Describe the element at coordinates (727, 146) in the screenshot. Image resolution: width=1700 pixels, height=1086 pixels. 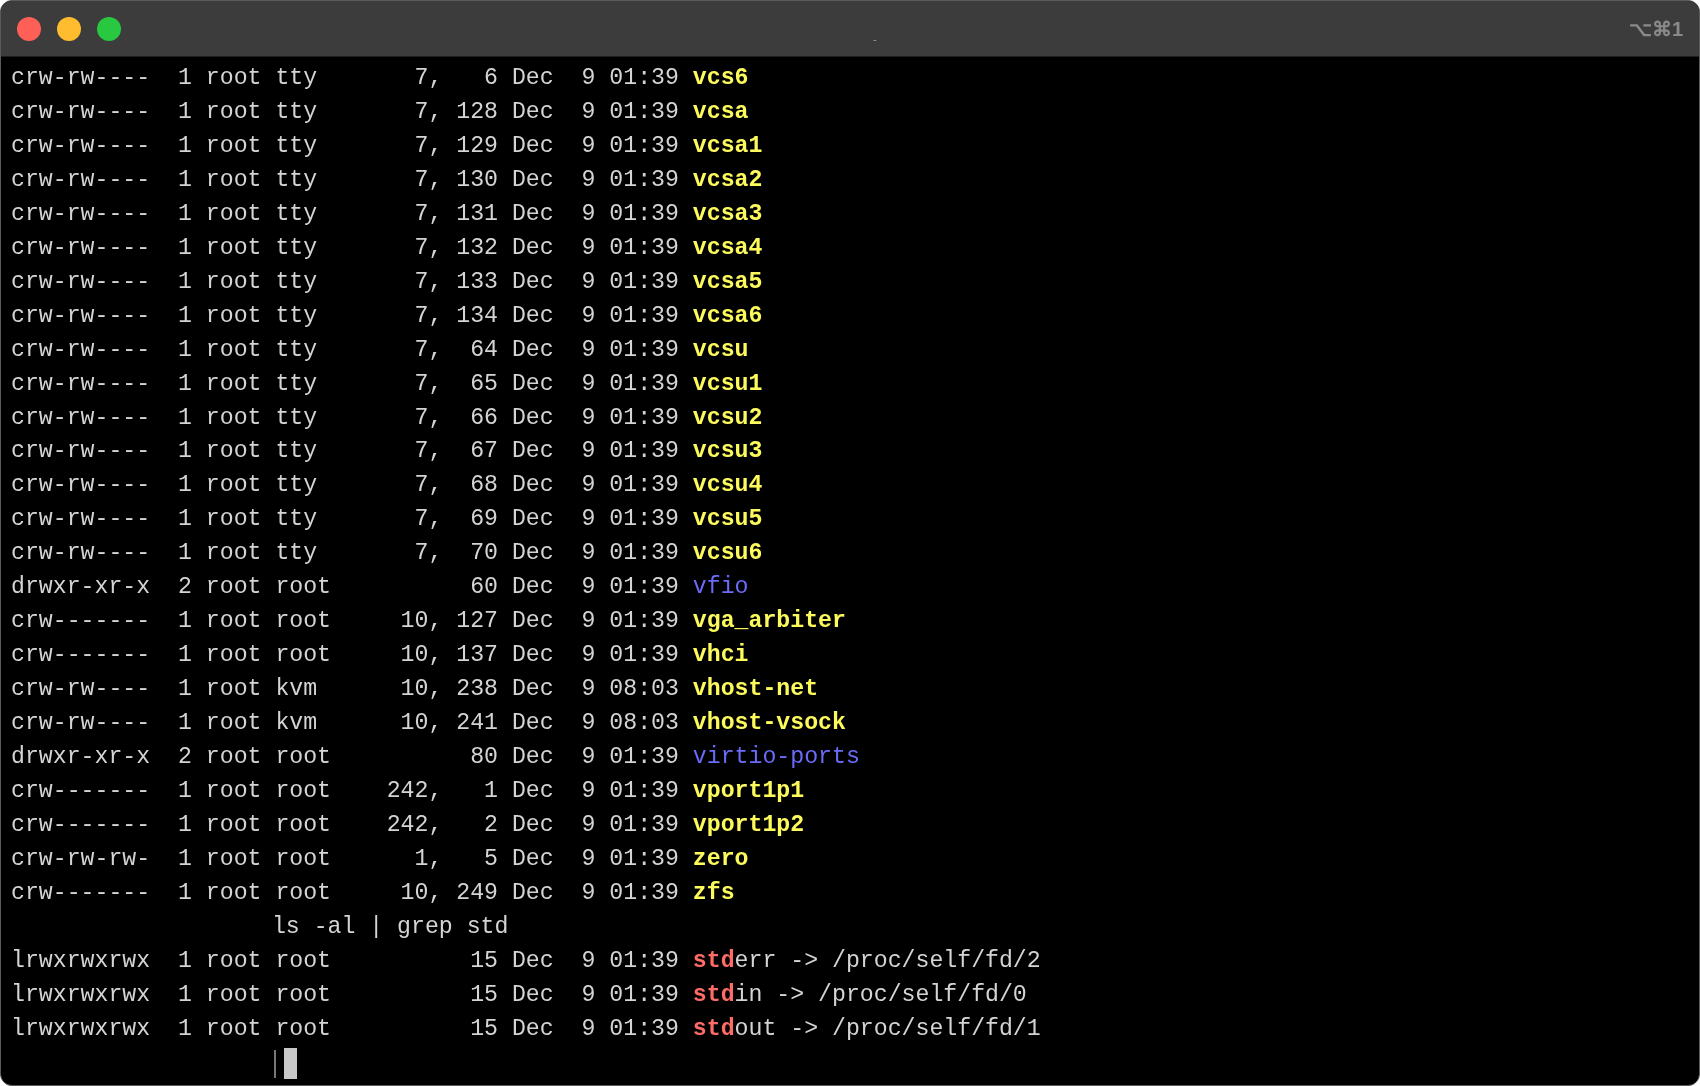
I see `file-name: vcsa1` at that location.